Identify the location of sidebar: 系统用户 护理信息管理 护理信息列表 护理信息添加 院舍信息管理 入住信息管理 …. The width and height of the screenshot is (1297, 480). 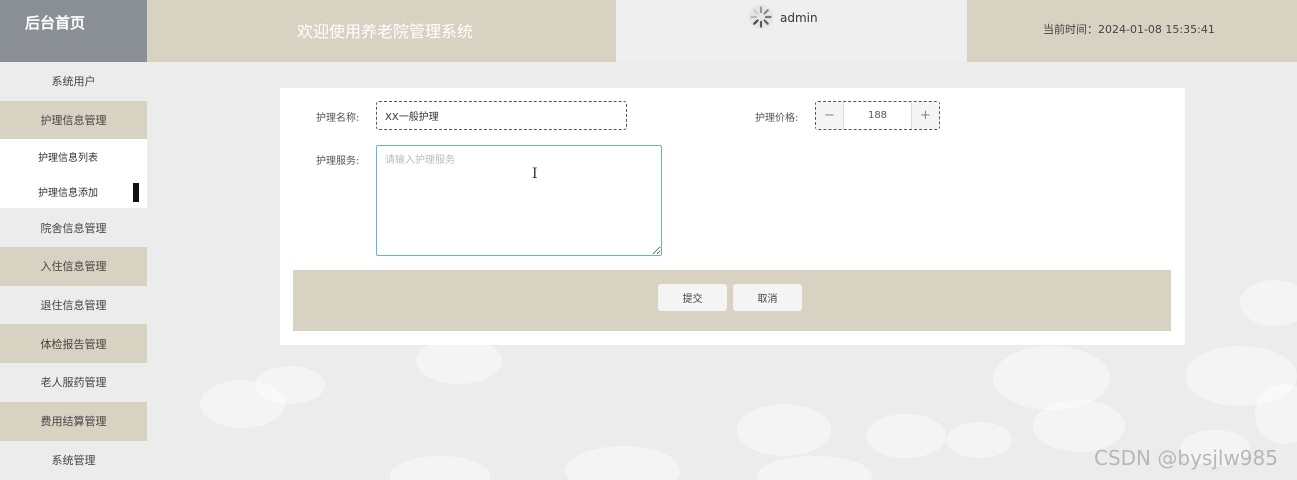
(73, 271).